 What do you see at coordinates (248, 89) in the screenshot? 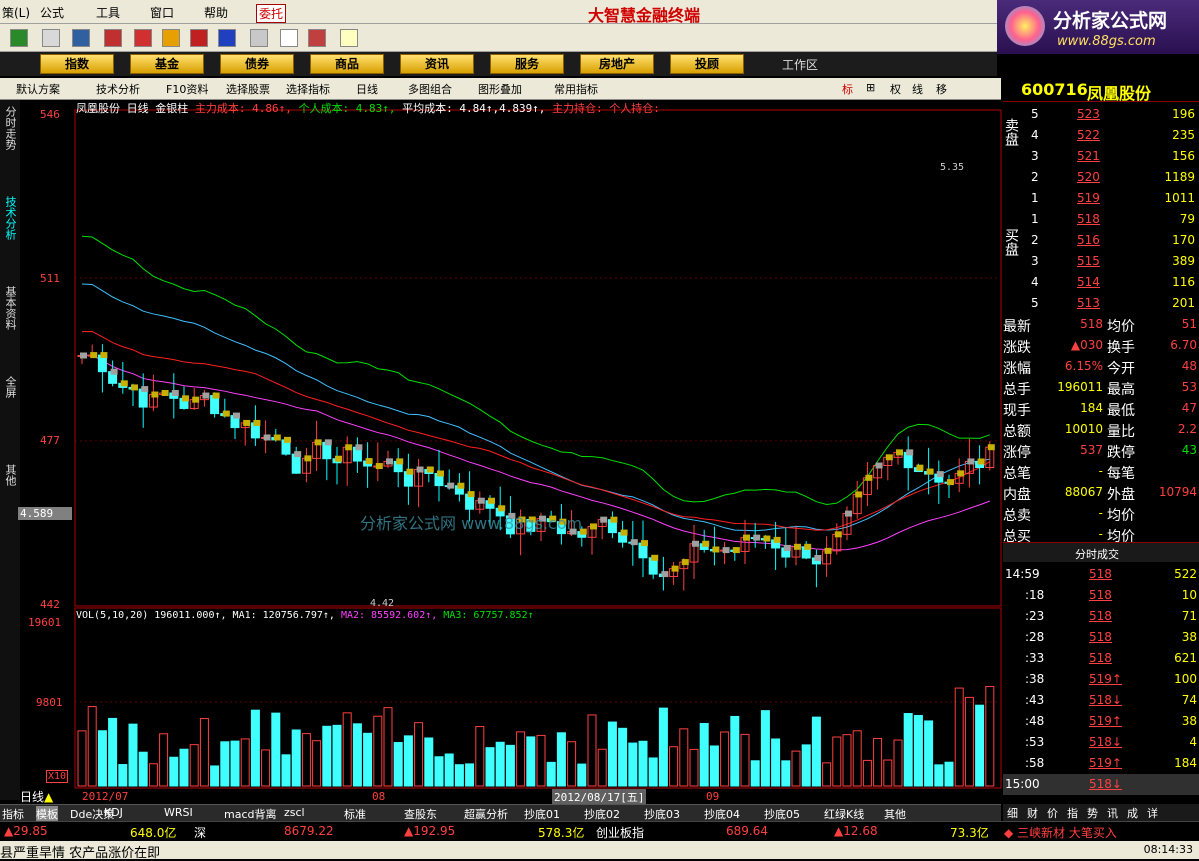
I see `select-stock-button: 选择股票` at bounding box center [248, 89].